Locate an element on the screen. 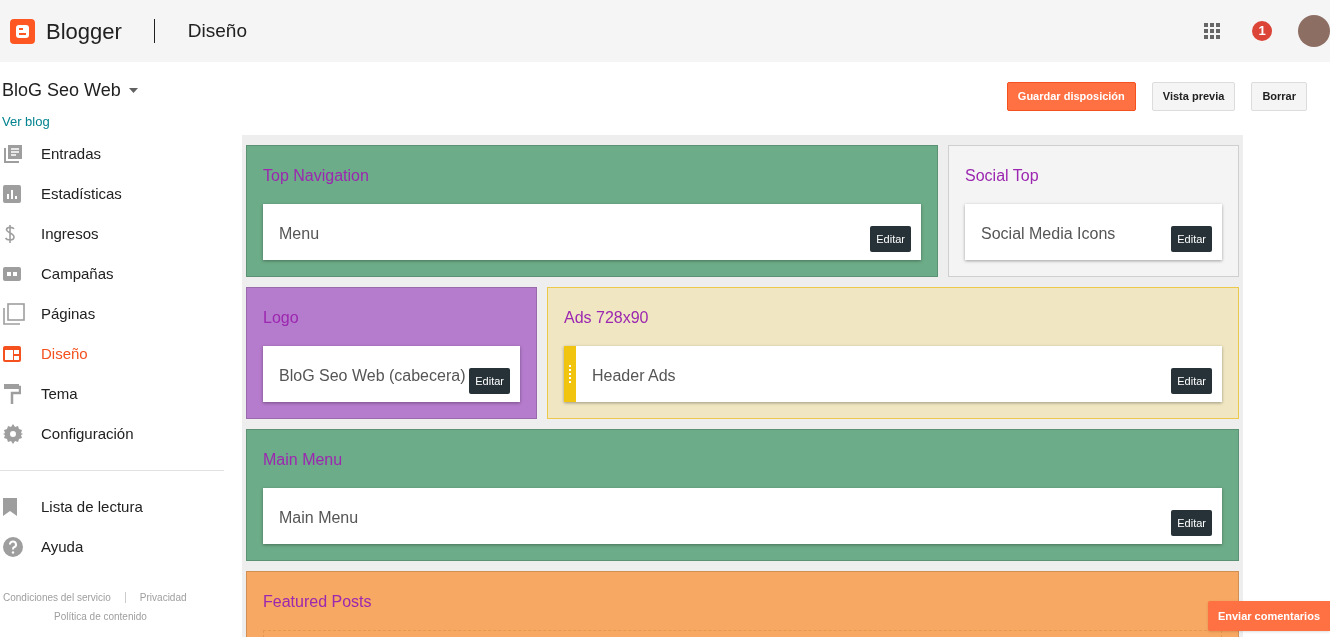  section-title: Top Navigation is located at coordinates (316, 176).